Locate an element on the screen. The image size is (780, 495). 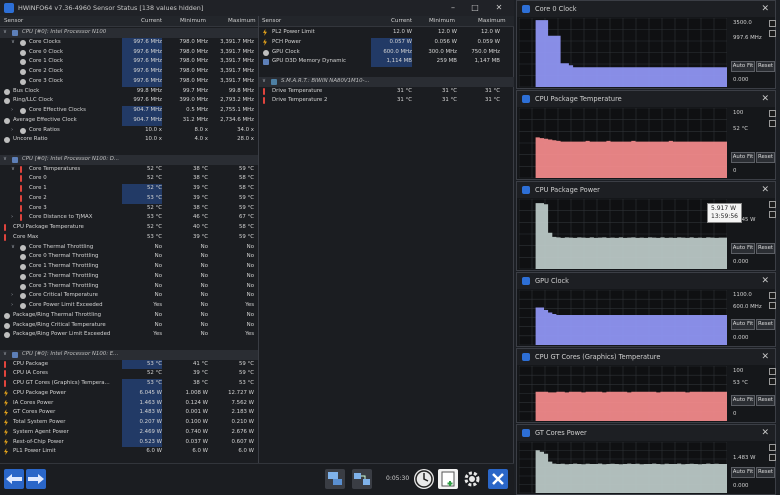
sensor-row: PCH Power 0.057 W 0.056 W 0.059 W is located at coordinates (386, 42).